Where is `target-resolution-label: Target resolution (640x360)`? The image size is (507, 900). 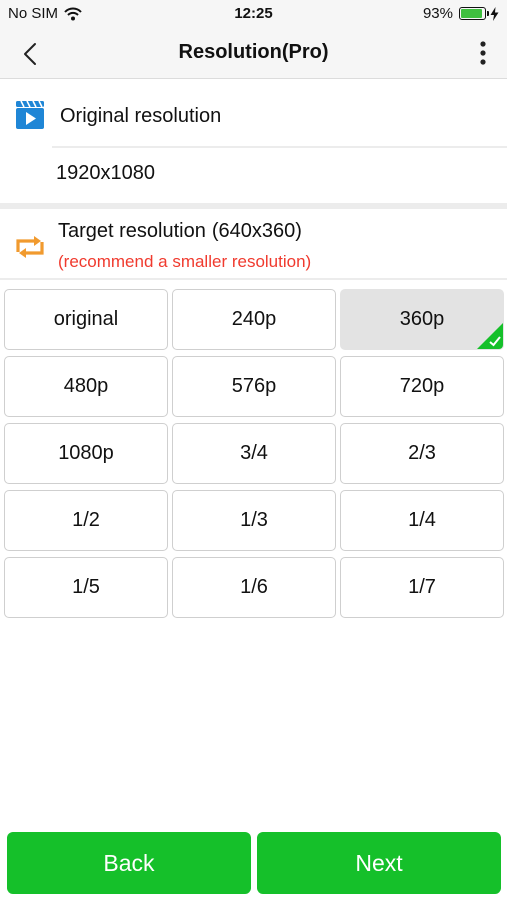
target-resolution-label: Target resolution (640x360) is located at coordinates (180, 231).